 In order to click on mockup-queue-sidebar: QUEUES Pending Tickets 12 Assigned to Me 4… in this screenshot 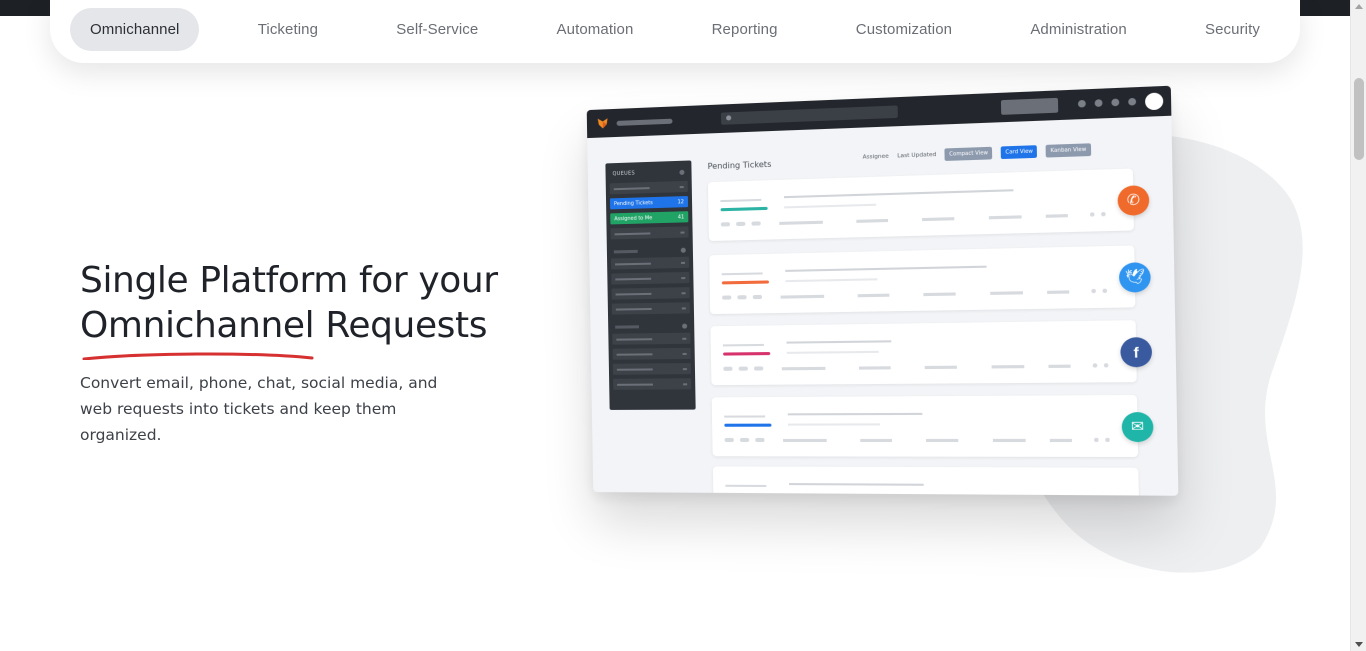, I will do `click(650, 285)`.